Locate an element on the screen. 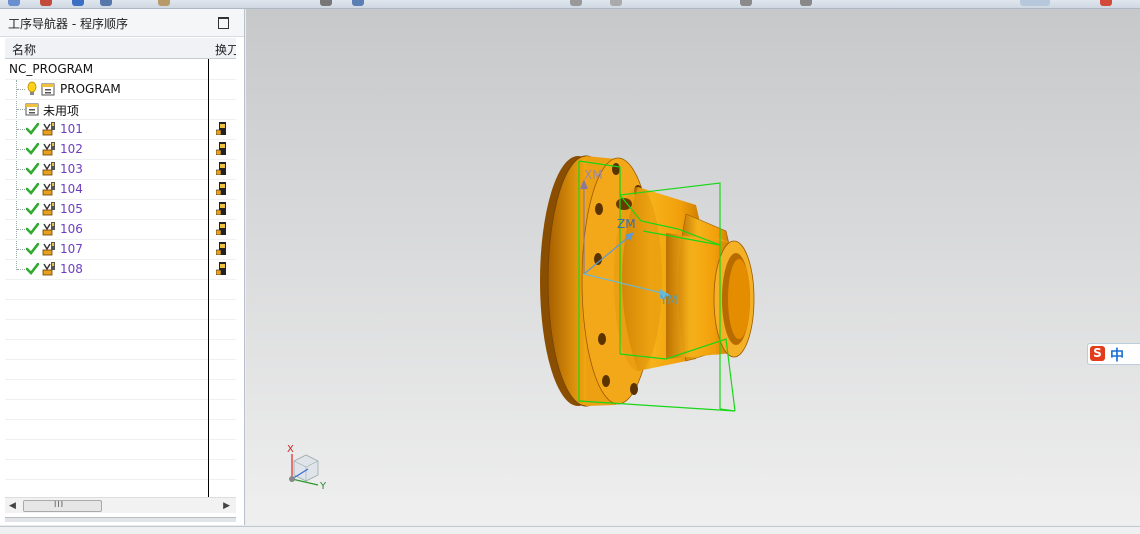 Image resolution: width=1140 pixels, height=534 pixels. operation-row: 101 is located at coordinates (120, 129).